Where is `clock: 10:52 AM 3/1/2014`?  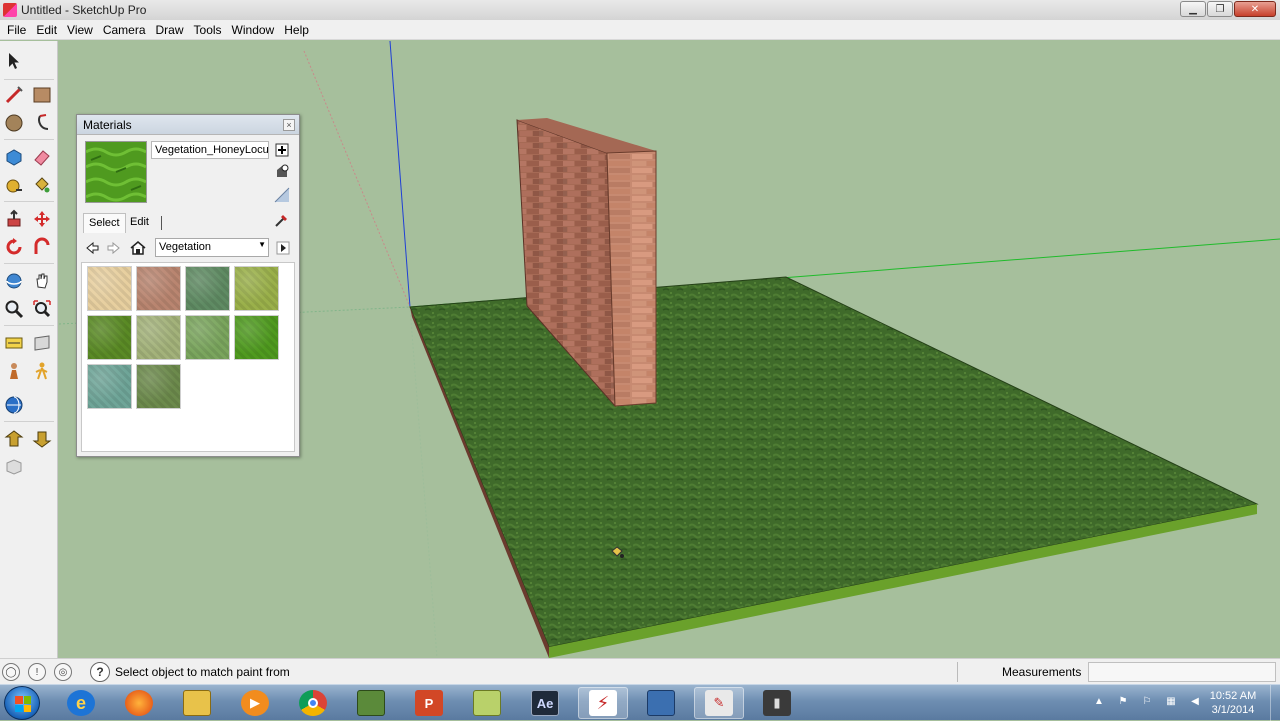 clock: 10:52 AM 3/1/2014 is located at coordinates (1233, 703).